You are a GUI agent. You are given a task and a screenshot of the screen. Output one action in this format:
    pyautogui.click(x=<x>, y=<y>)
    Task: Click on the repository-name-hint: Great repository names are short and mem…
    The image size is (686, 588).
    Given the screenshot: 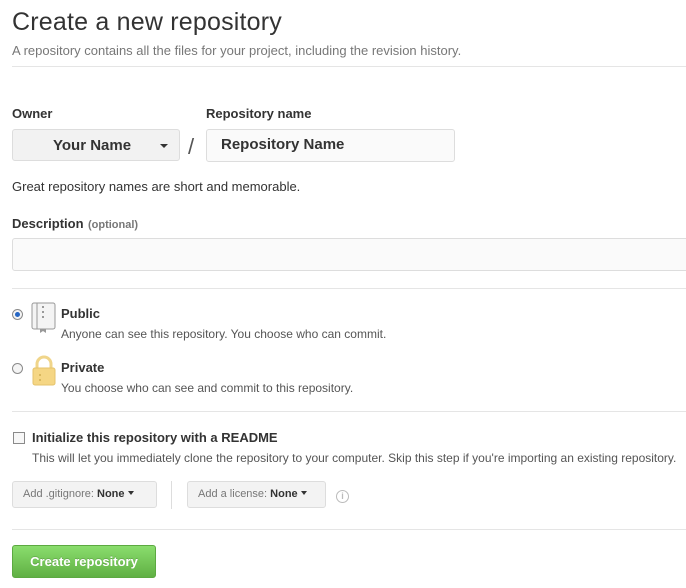 What is the action you would take?
    pyautogui.click(x=156, y=186)
    